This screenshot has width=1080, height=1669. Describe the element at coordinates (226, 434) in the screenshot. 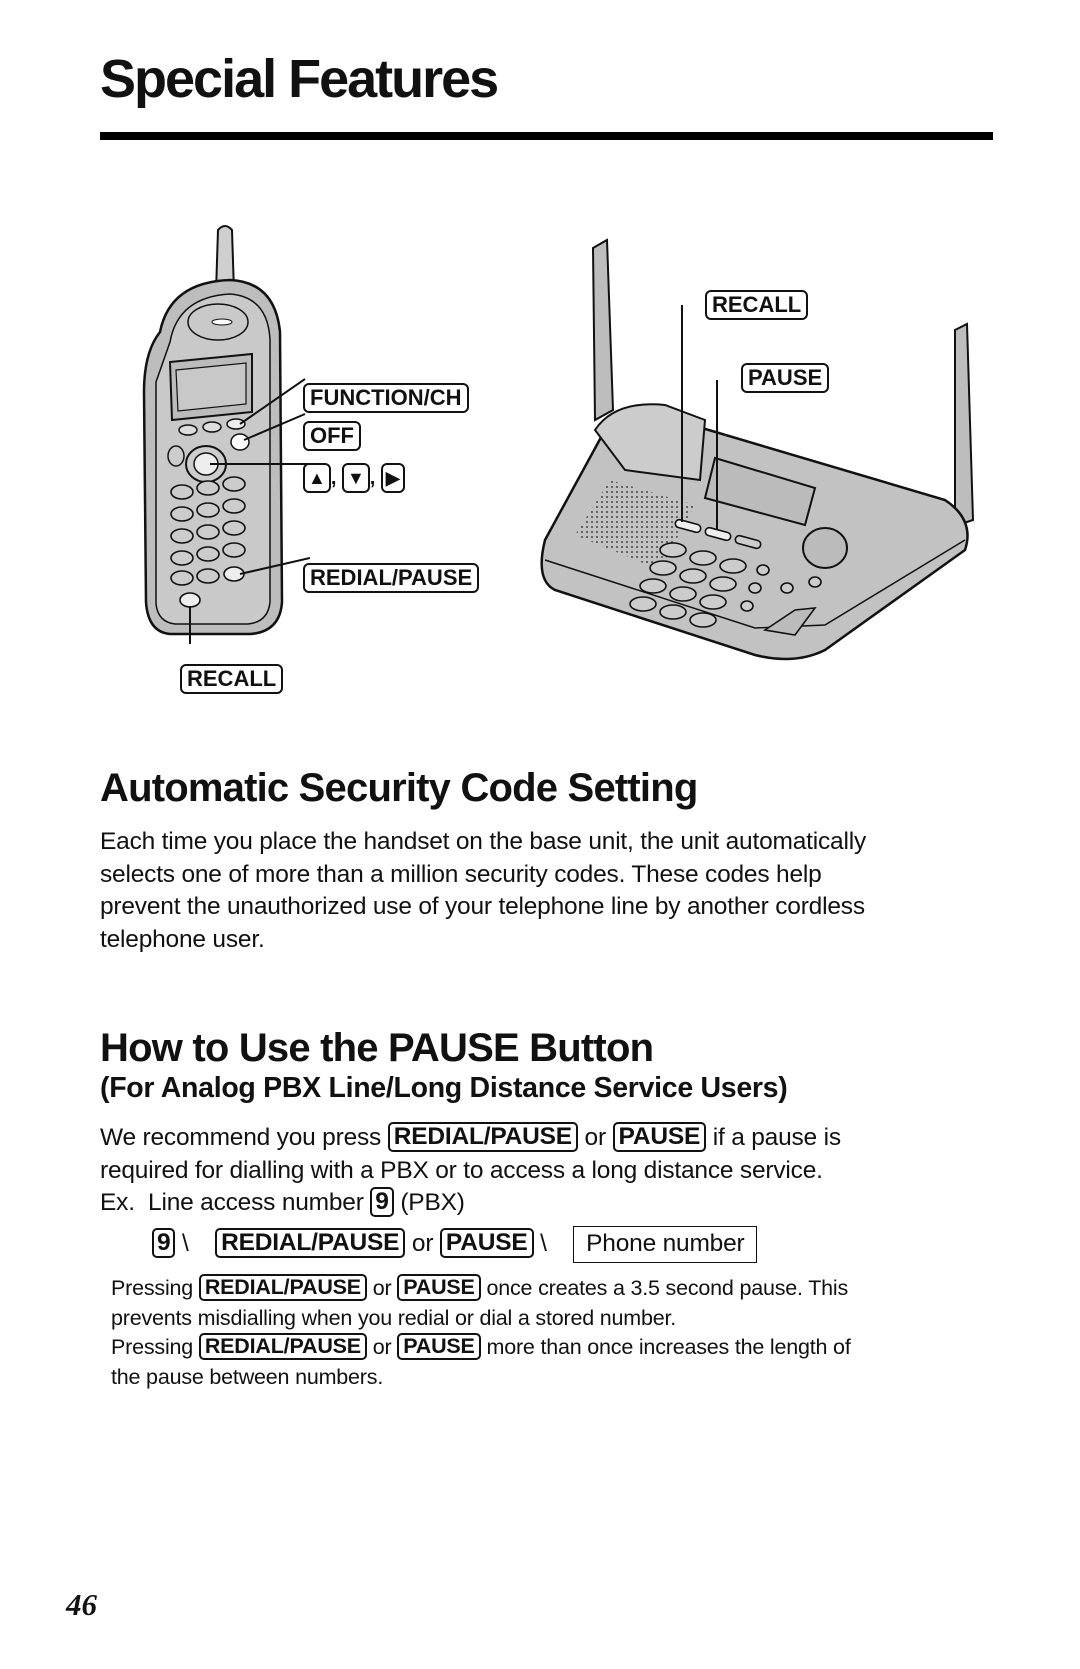

I see `handset-drawing` at that location.